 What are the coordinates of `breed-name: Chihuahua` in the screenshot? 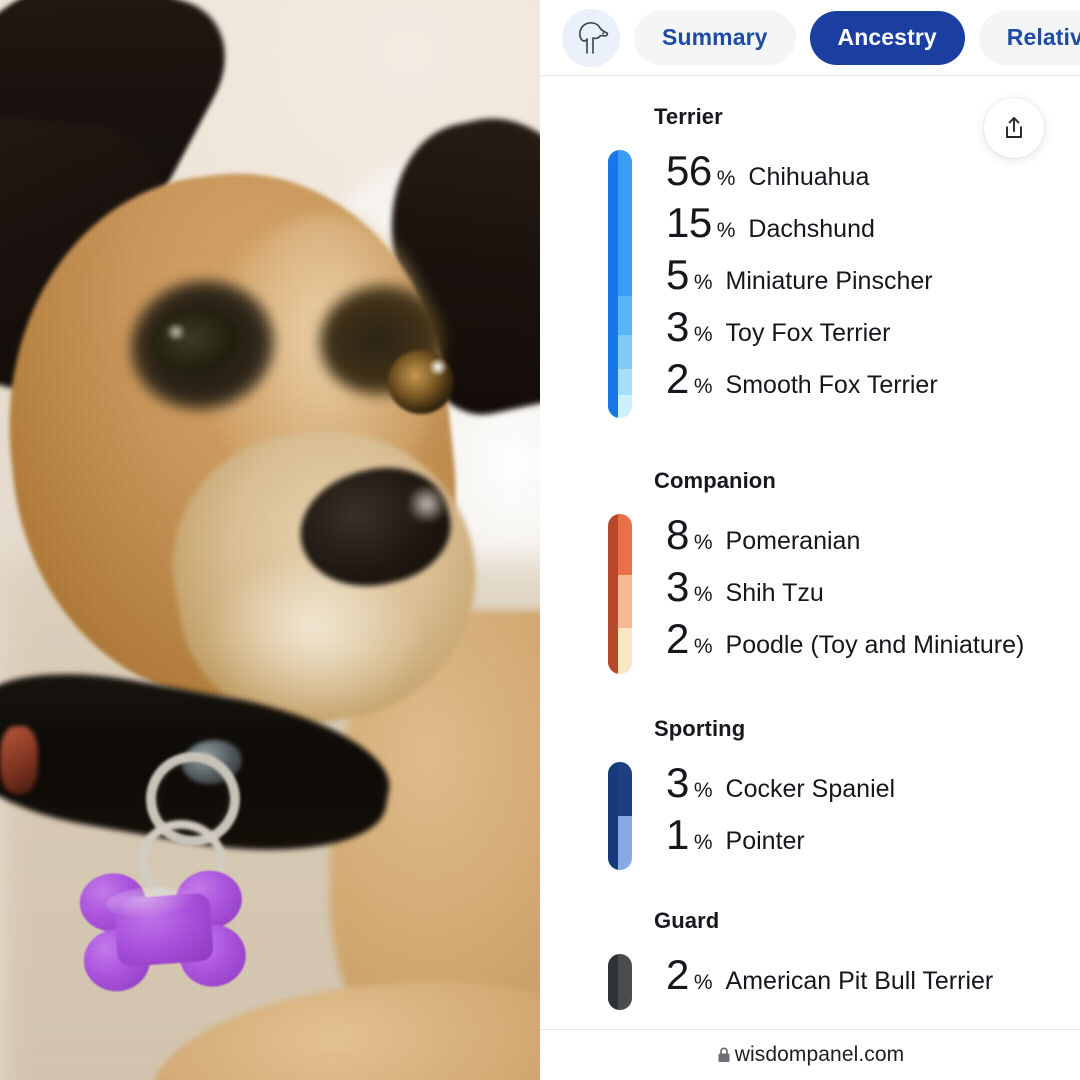 It's located at (809, 177).